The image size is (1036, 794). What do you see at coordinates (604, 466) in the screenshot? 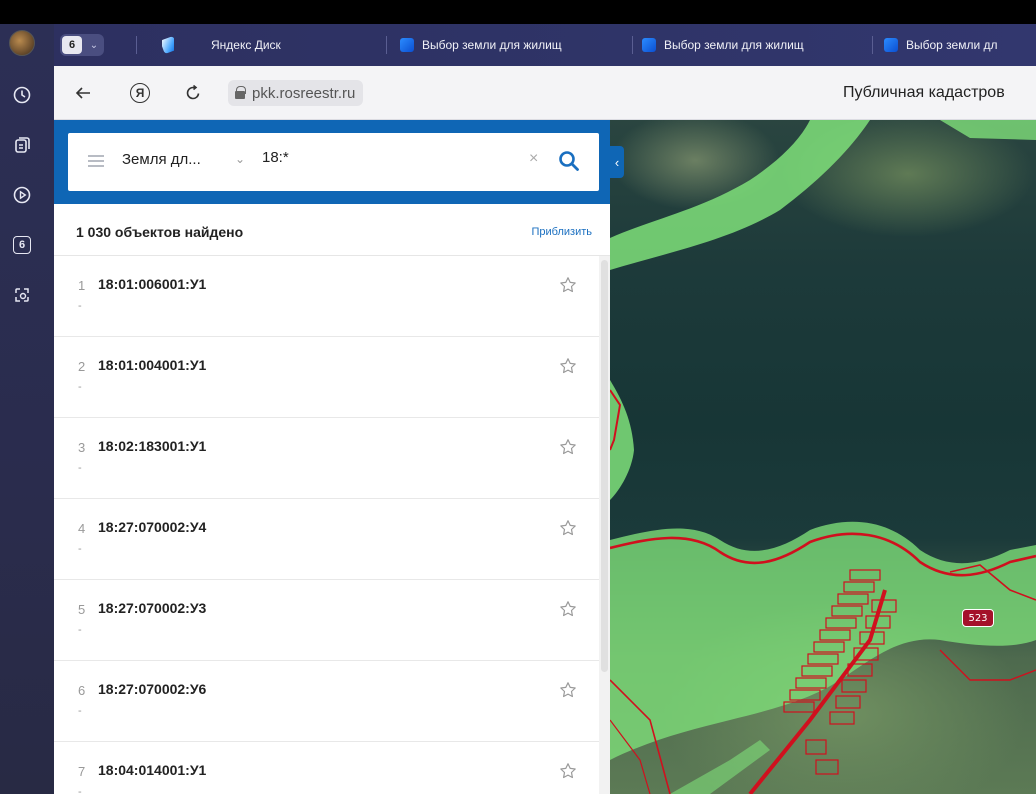
I see `scrollbar-thumb` at bounding box center [604, 466].